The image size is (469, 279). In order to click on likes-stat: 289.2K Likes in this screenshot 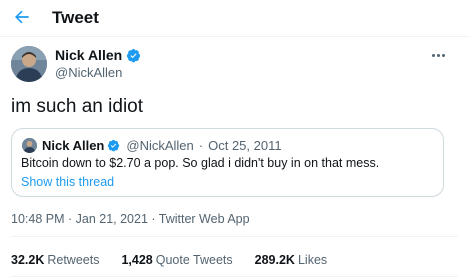, I will do `click(291, 260)`.